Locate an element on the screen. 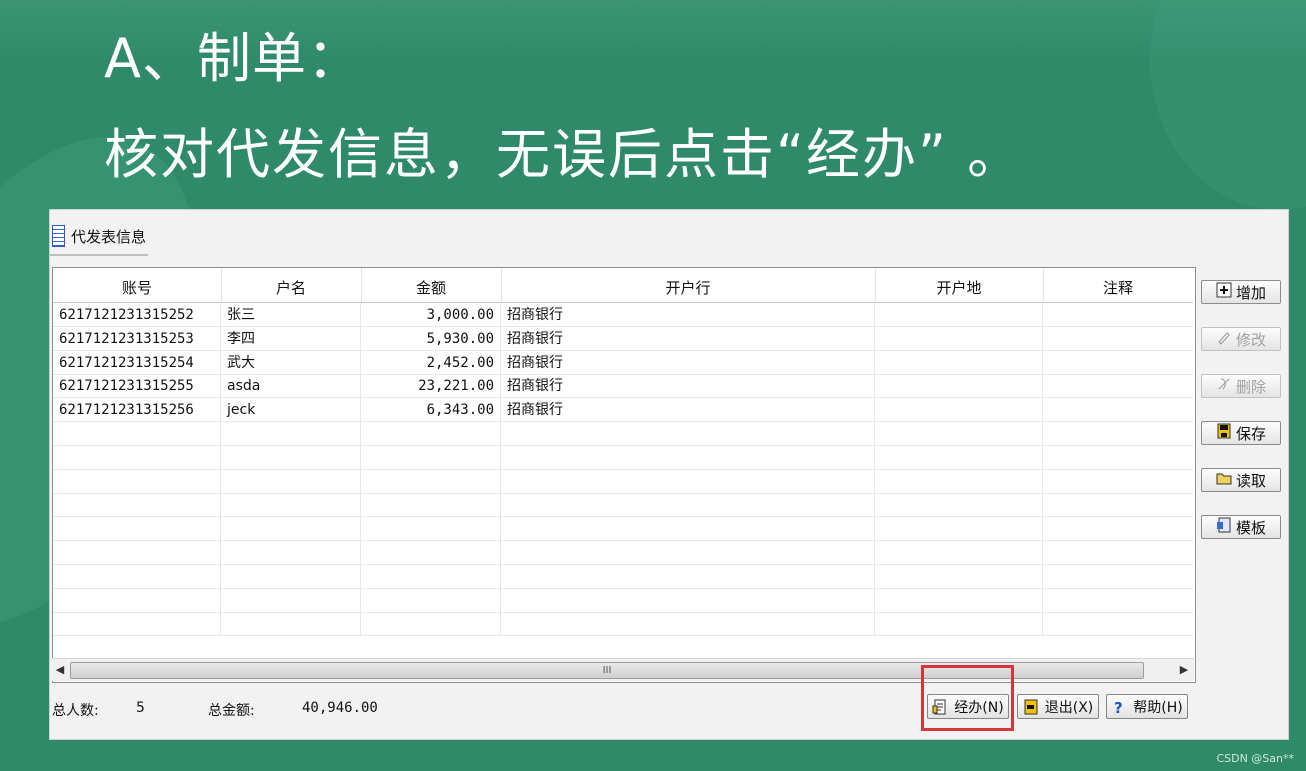 This screenshot has height=771, width=1306. column-header-amount: 金额 is located at coordinates (431, 285).